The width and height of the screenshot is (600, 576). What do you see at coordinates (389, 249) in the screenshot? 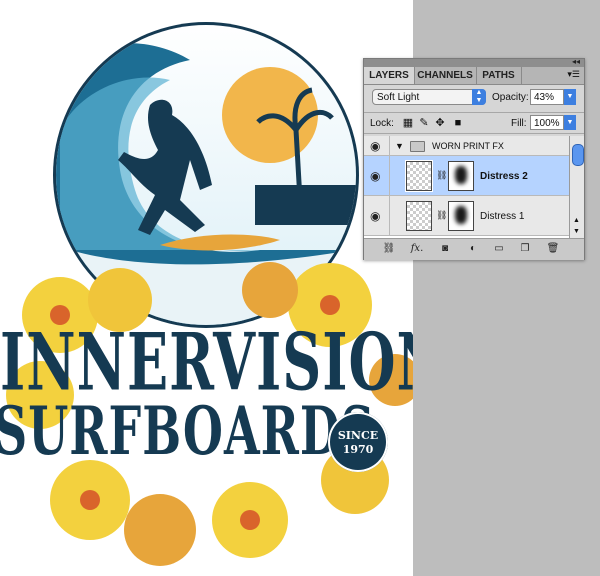
I see `link-layers-icon: ⛓` at bounding box center [389, 249].